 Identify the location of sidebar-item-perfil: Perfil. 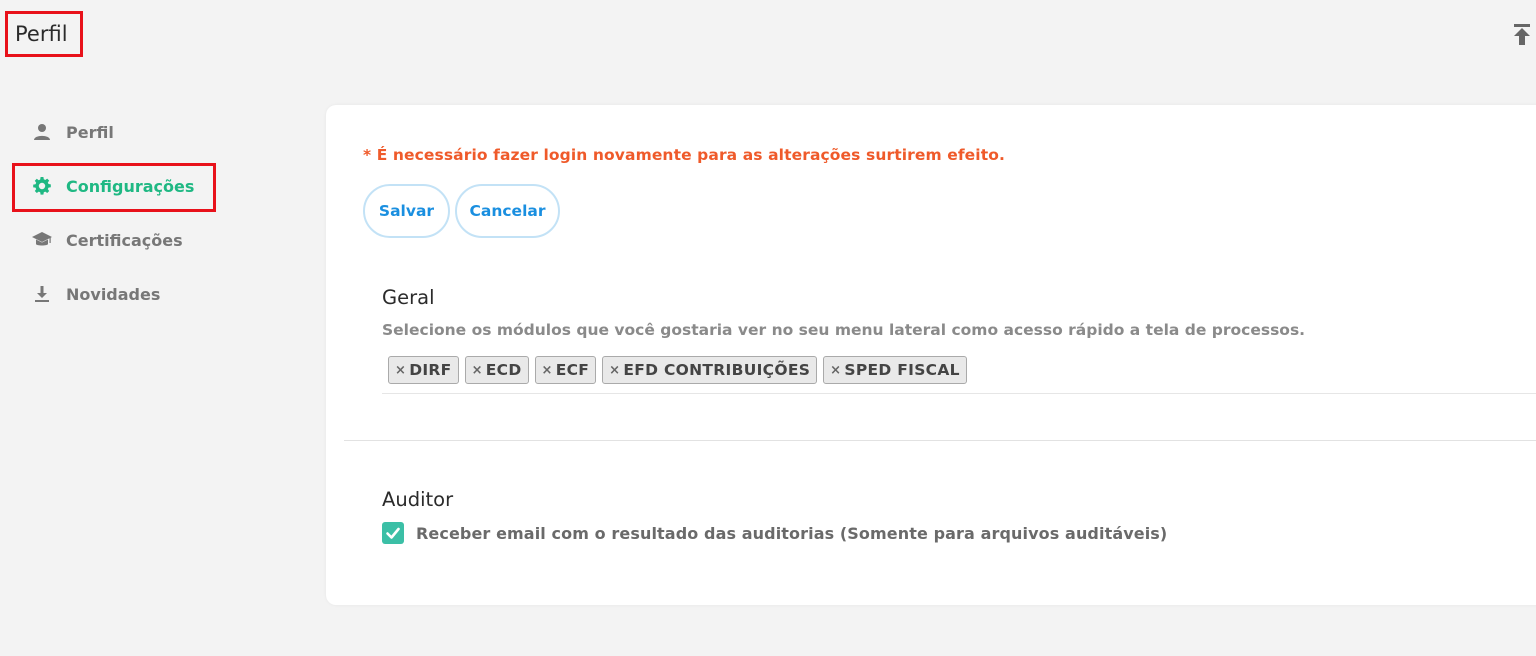
(73, 132).